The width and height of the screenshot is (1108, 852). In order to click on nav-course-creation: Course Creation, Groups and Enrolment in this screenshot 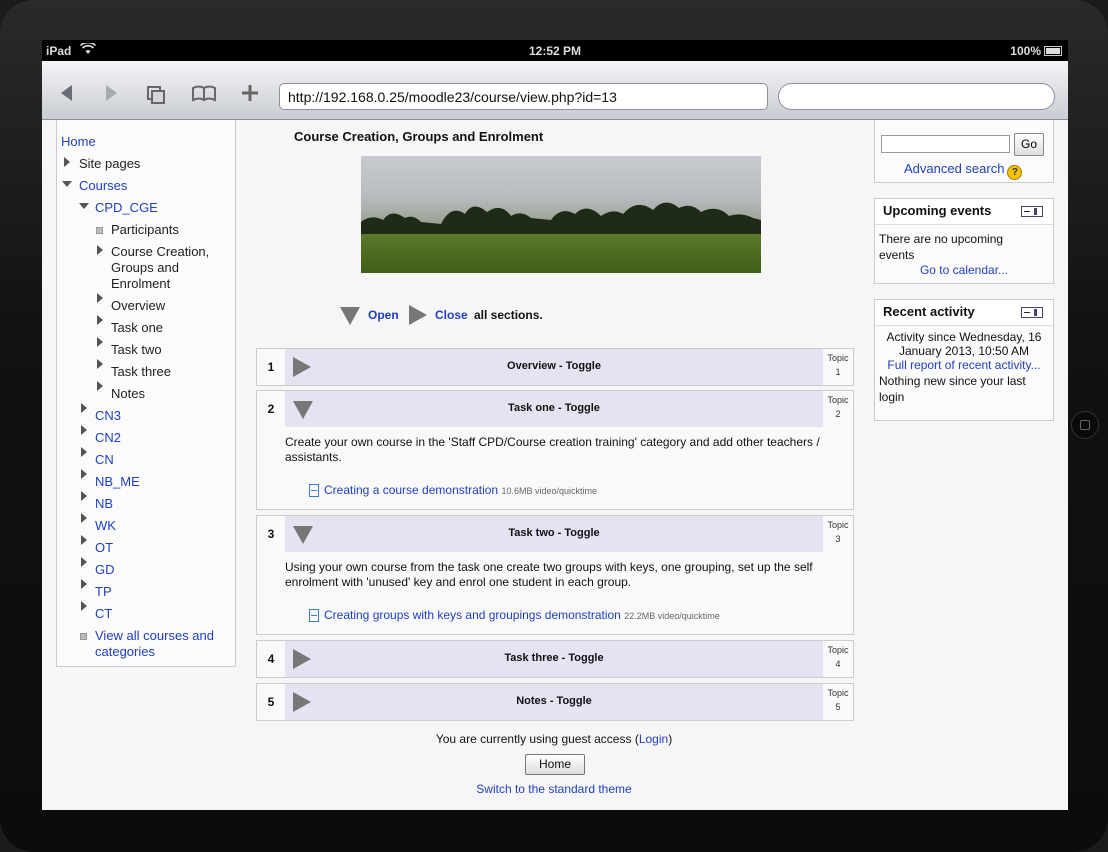, I will do `click(167, 268)`.